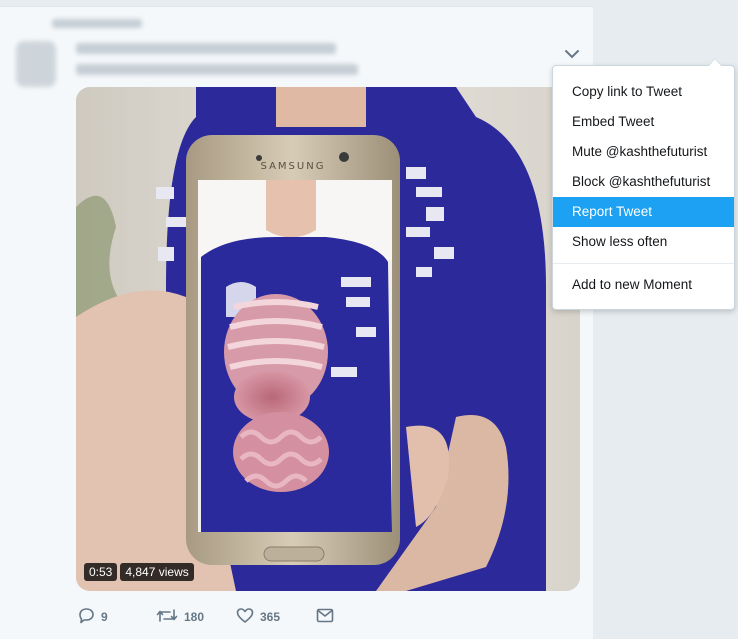 The width and height of the screenshot is (738, 639). I want to click on video-views-badge: 4,847 views, so click(157, 572).